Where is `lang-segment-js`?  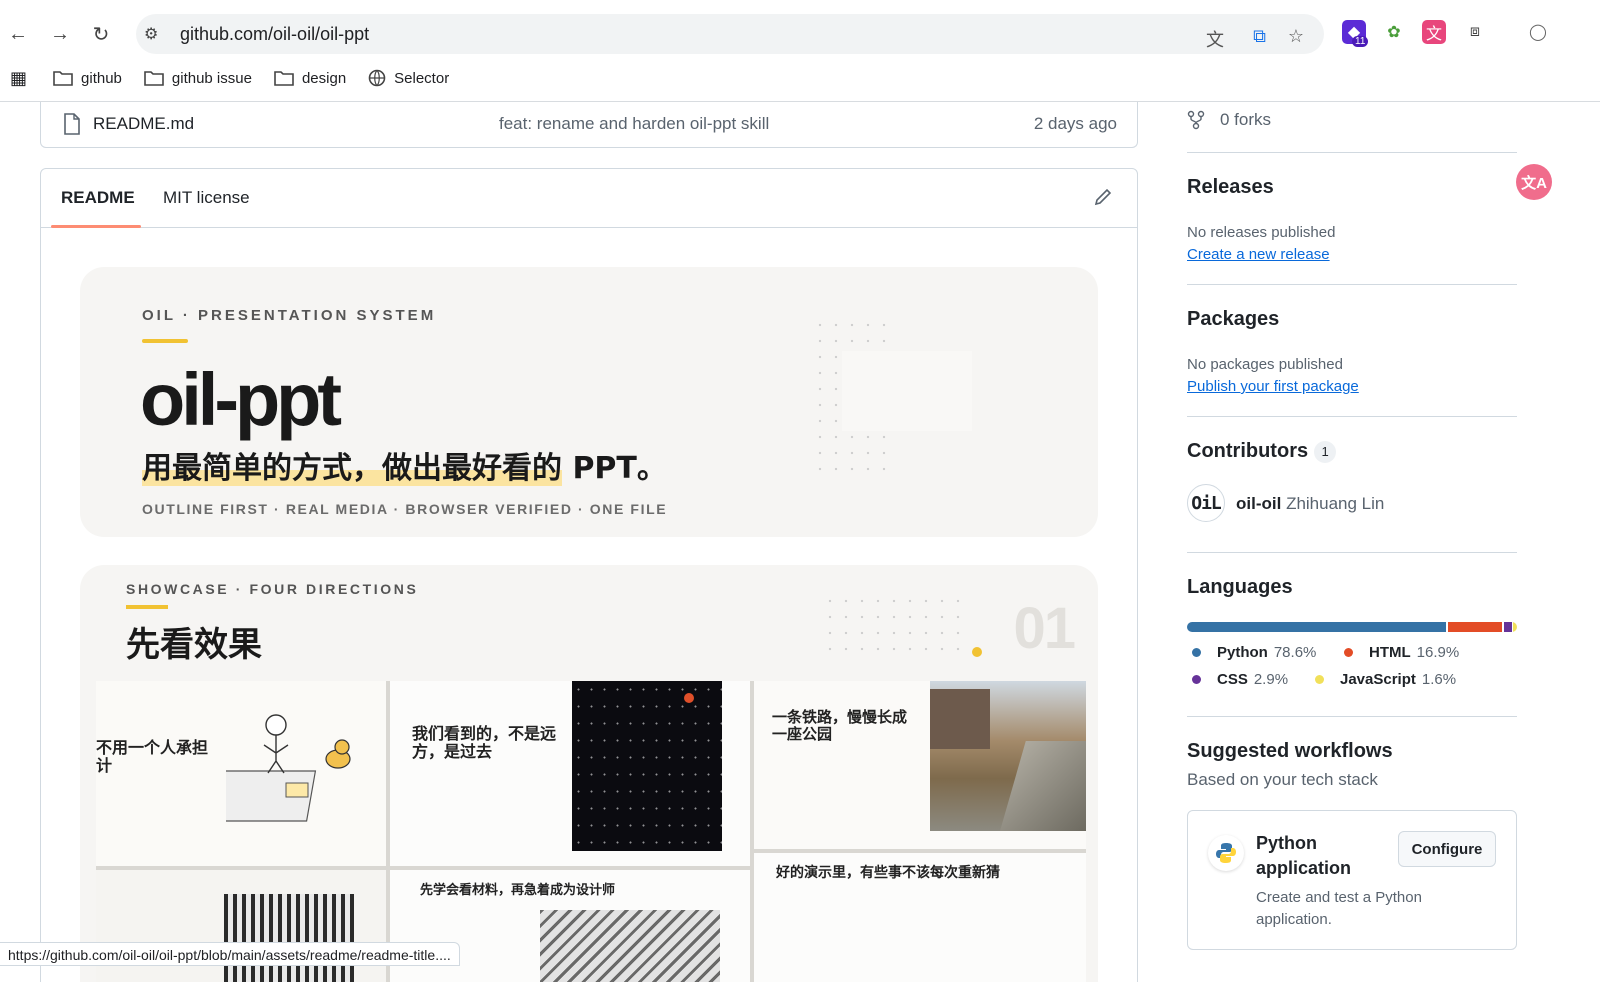 lang-segment-js is located at coordinates (1514, 627).